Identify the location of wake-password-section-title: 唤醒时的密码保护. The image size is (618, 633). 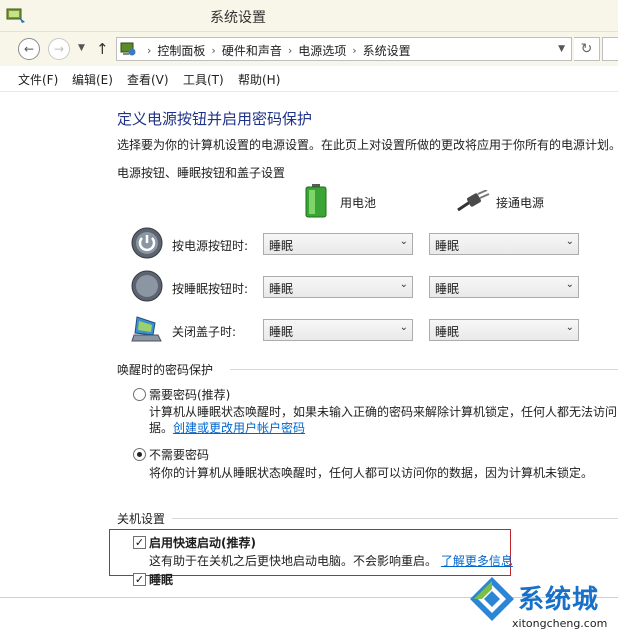
(165, 370).